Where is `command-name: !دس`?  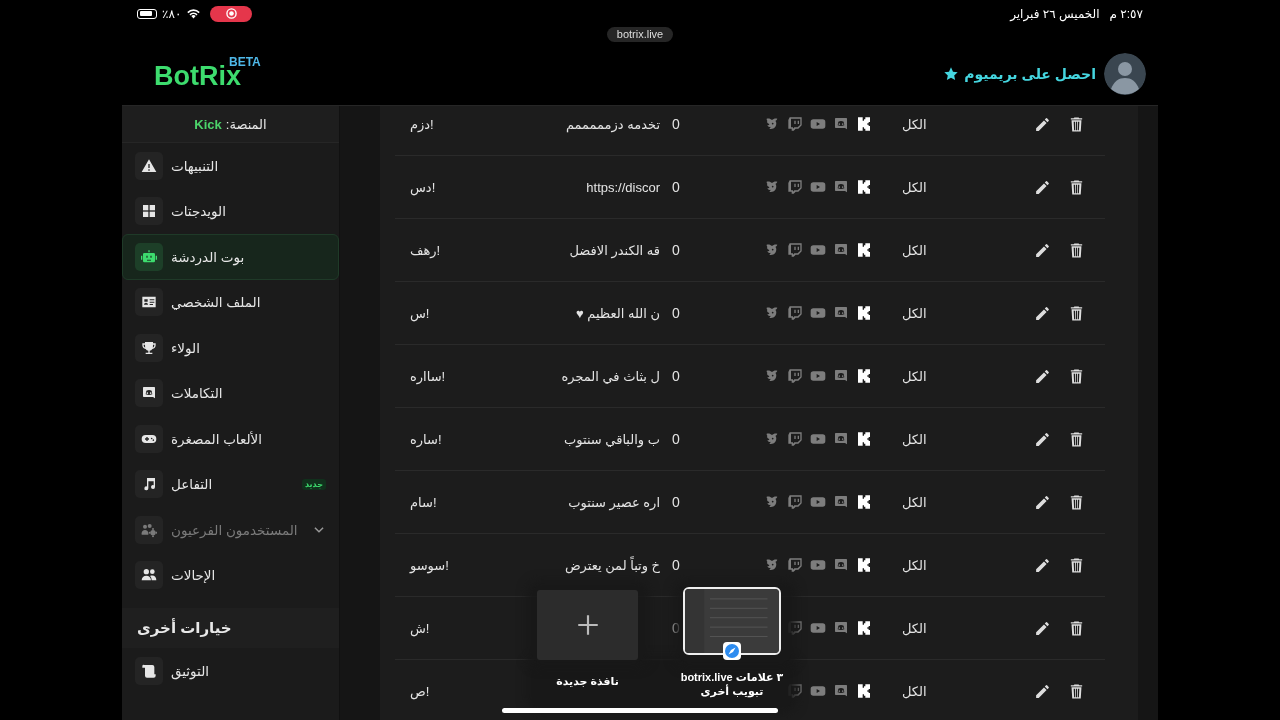
command-name: !دس is located at coordinates (422, 187).